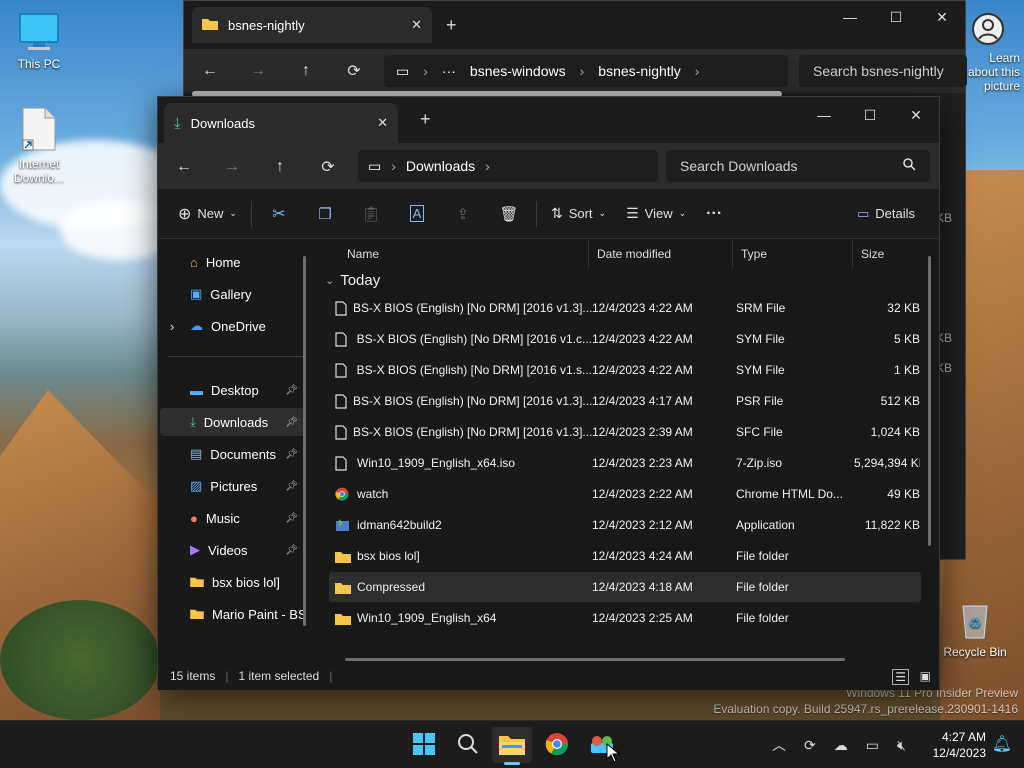  I want to click on details-view-icon: ☰, so click(900, 677).